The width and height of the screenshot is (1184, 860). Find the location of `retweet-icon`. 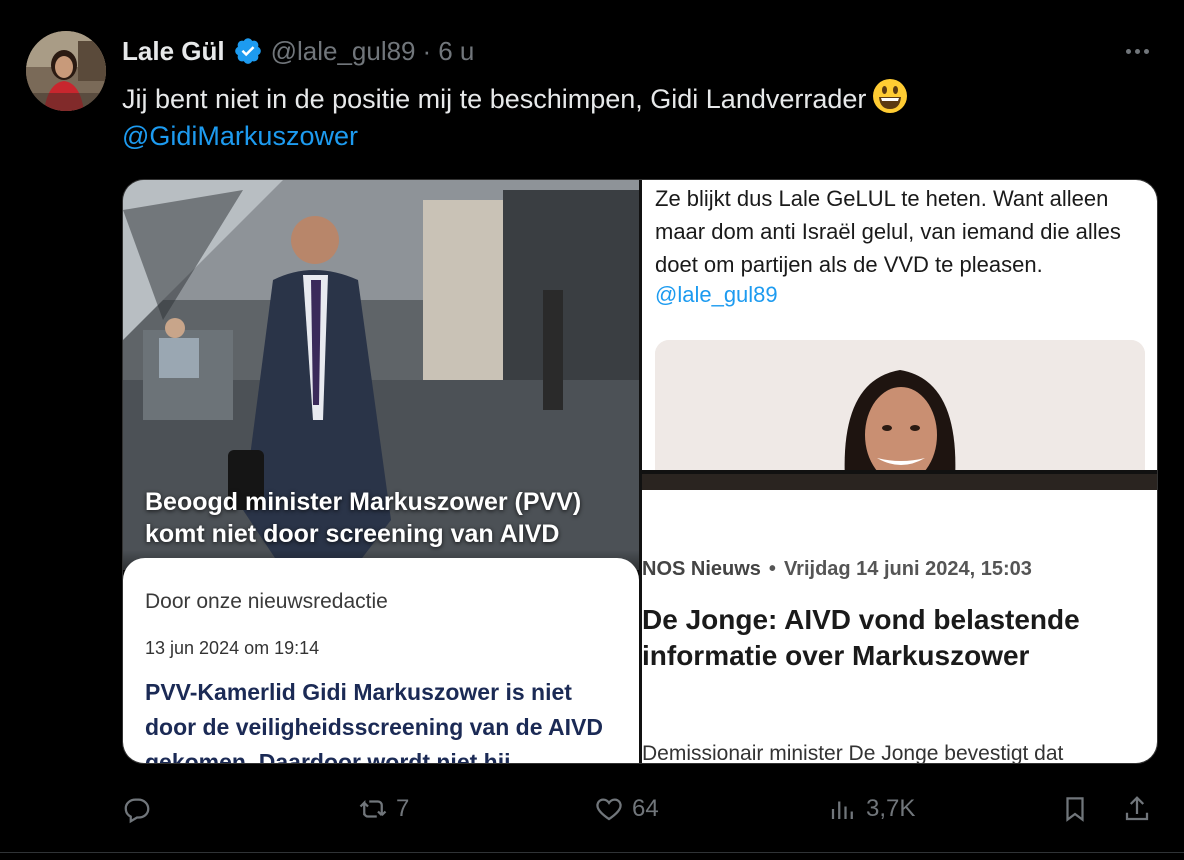

retweet-icon is located at coordinates (373, 809).